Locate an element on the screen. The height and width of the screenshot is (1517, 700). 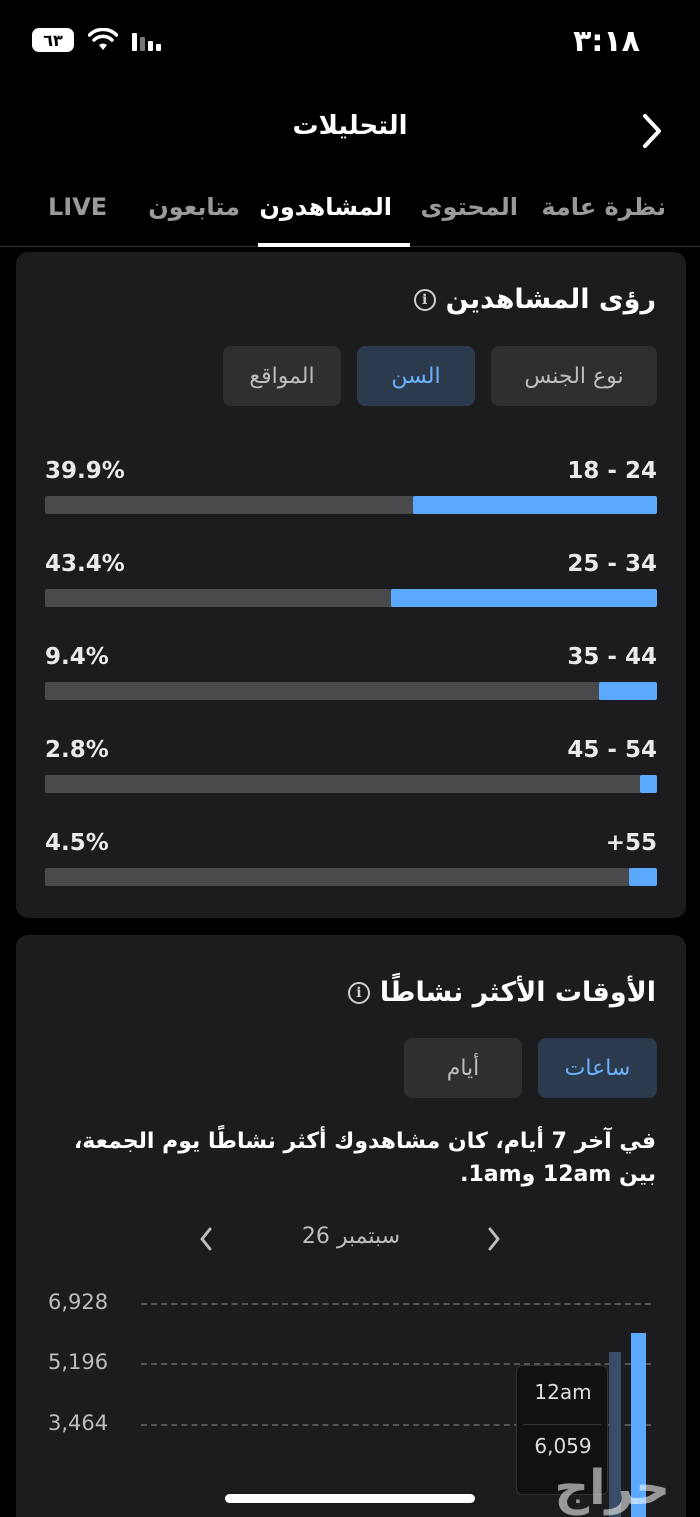
status-bar: ٦٣ ٣:١٨ is located at coordinates (350, 45).